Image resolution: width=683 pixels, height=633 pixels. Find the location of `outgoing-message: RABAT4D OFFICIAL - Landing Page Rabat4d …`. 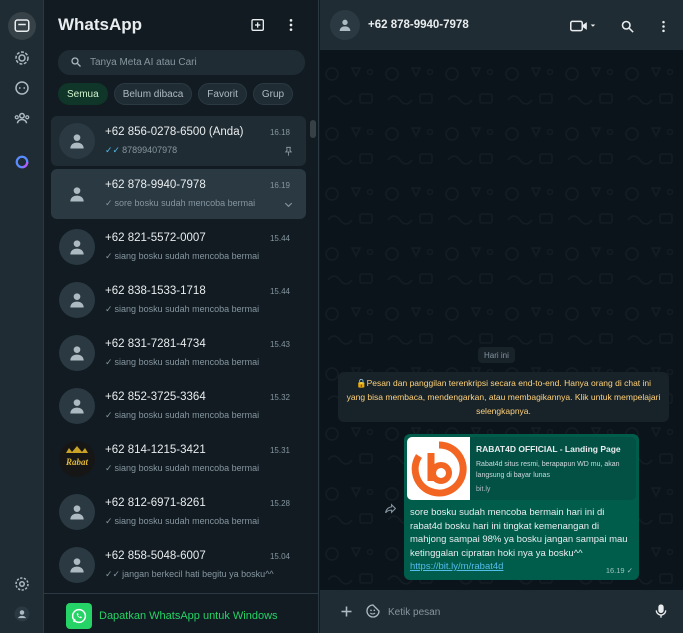

outgoing-message: RABAT4D OFFICIAL - Landing Page Rabat4d … is located at coordinates (521, 507).